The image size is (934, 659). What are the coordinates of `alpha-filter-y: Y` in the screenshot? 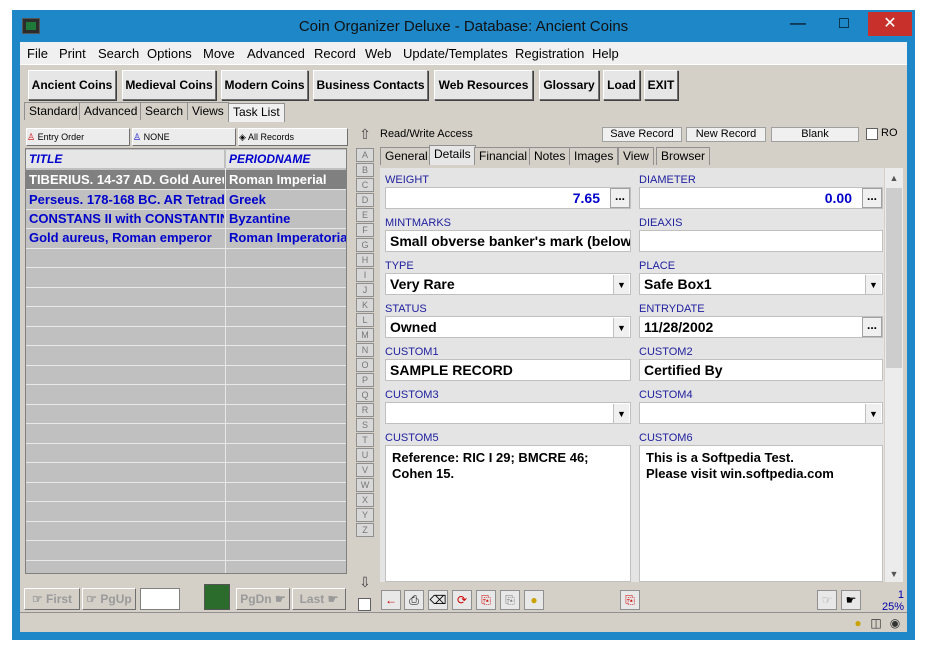 It's located at (365, 515).